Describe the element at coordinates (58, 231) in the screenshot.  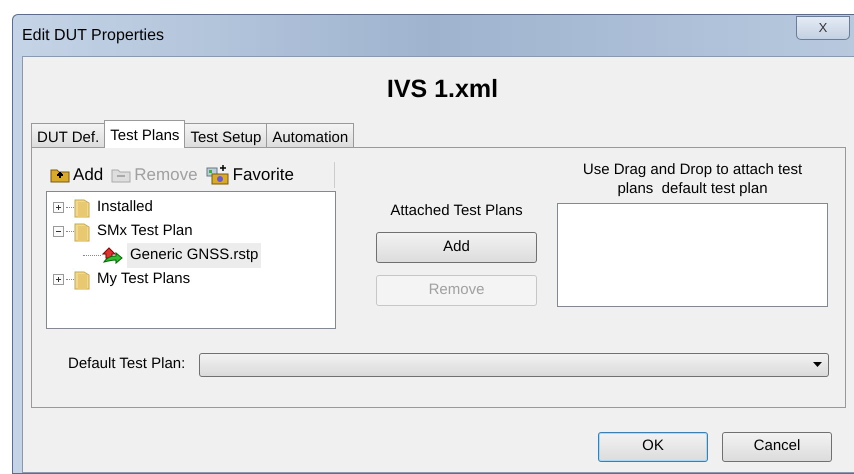
I see `collapse-icon` at that location.